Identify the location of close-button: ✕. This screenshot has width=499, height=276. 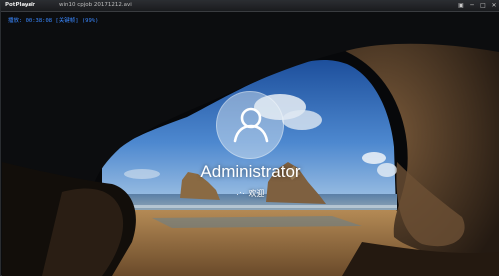
(494, 6).